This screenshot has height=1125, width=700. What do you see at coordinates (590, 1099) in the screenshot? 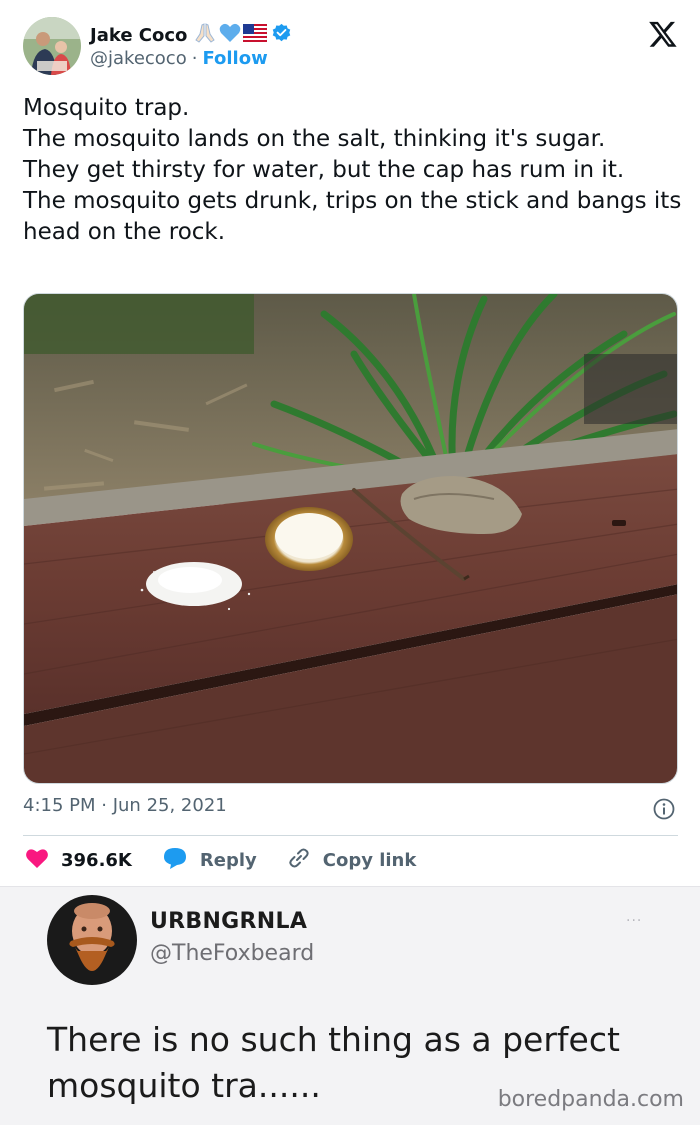
I see `watermark-text: boredpanda.com` at bounding box center [590, 1099].